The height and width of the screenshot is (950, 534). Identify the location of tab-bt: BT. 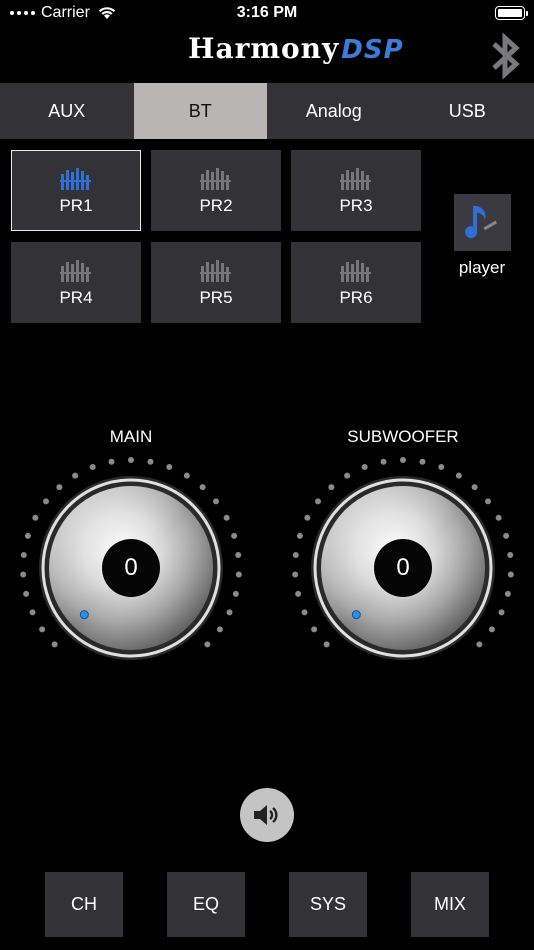
(200, 111).